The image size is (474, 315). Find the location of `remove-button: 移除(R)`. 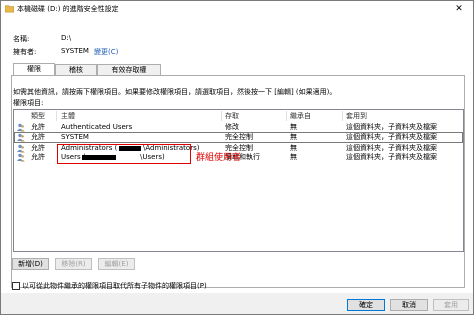

remove-button: 移除(R) is located at coordinates (73, 264).